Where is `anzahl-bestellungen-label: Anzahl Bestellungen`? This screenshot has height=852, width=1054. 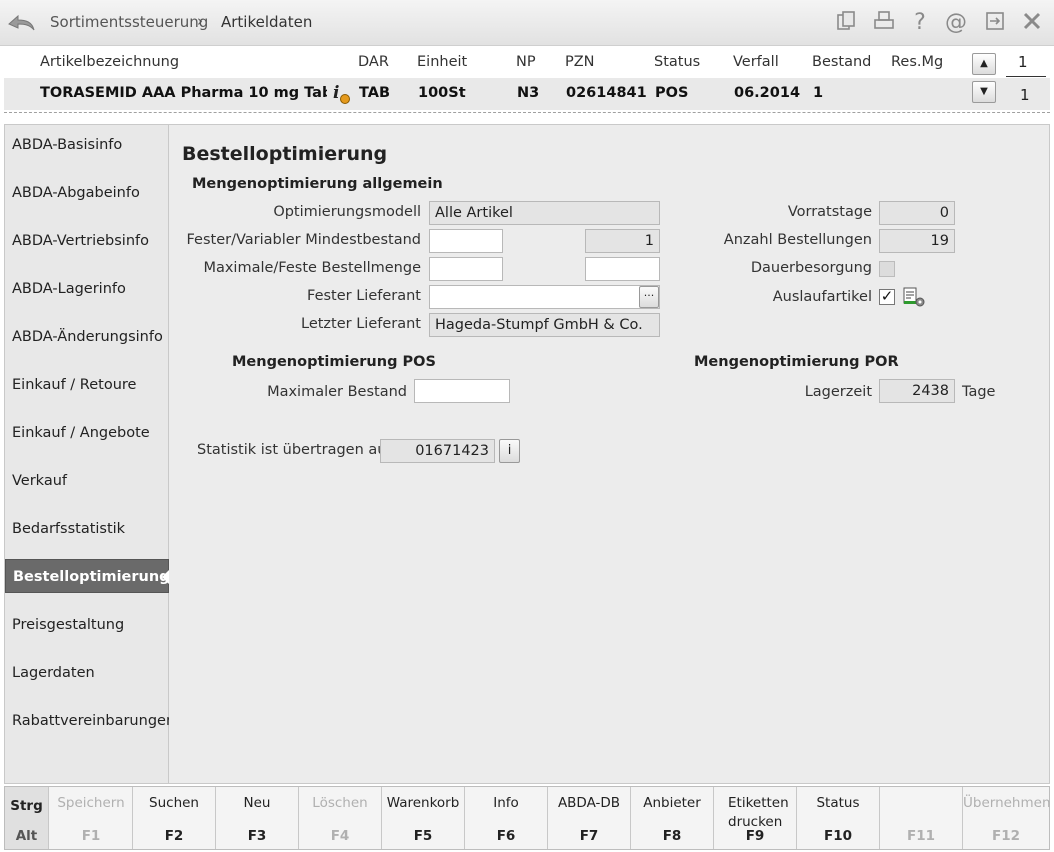 anzahl-bestellungen-label: Anzahl Bestellungen is located at coordinates (797, 240).